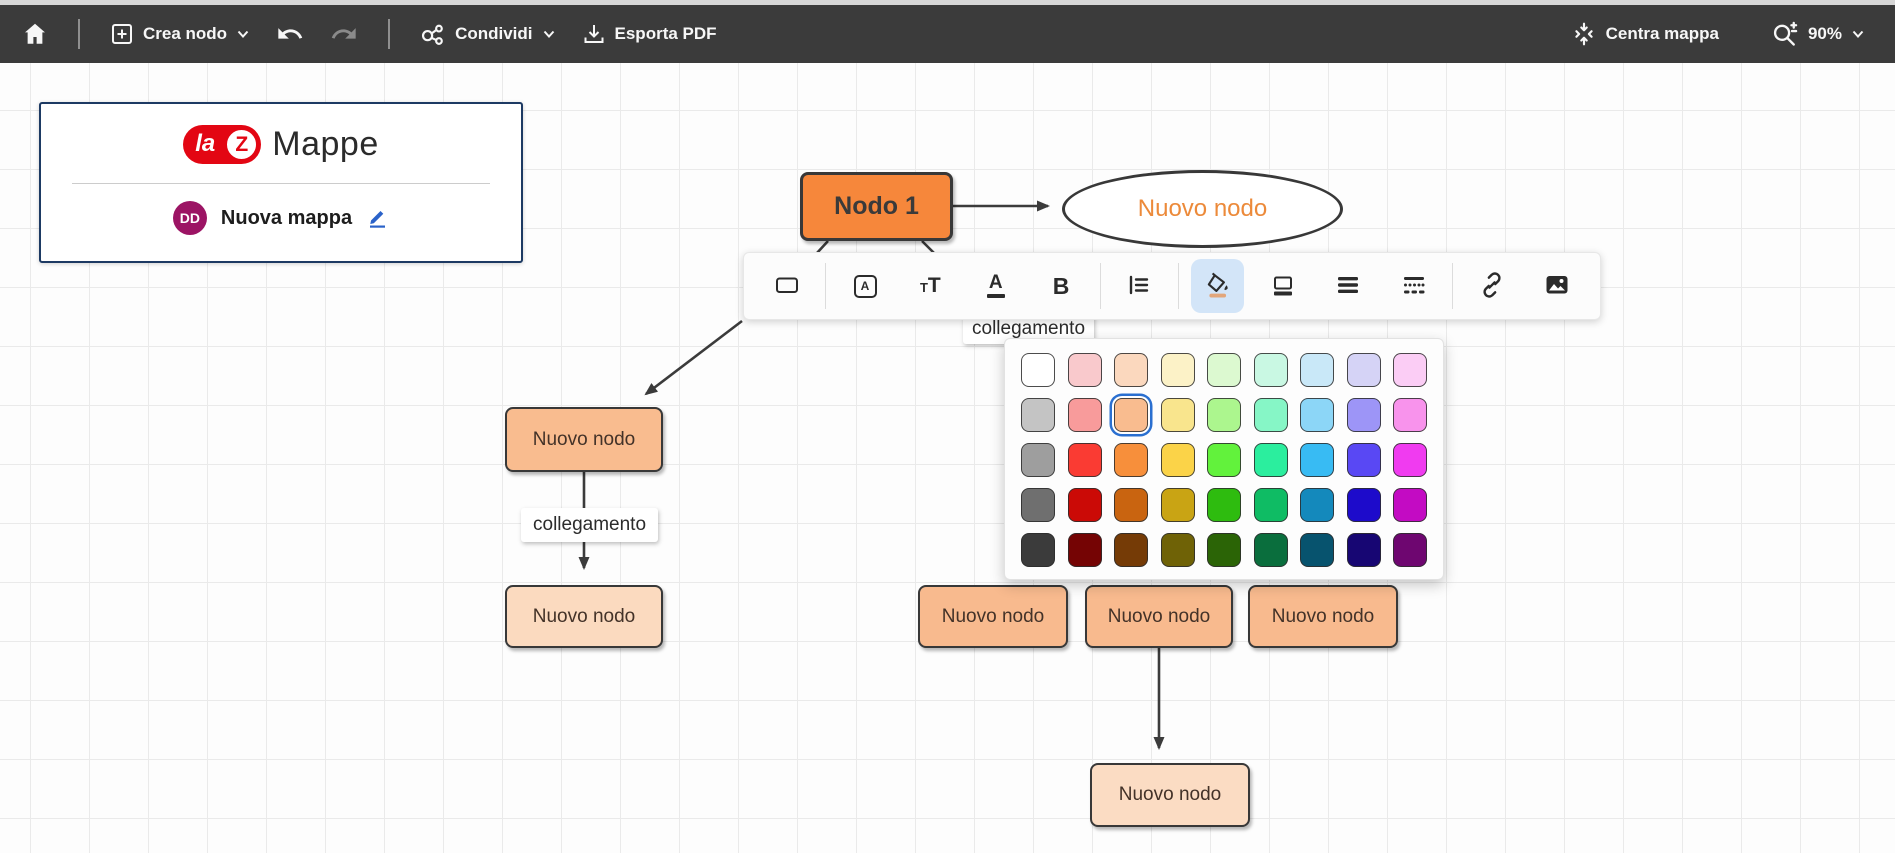 This screenshot has width=1895, height=853. I want to click on fill-color-button, so click(1218, 286).